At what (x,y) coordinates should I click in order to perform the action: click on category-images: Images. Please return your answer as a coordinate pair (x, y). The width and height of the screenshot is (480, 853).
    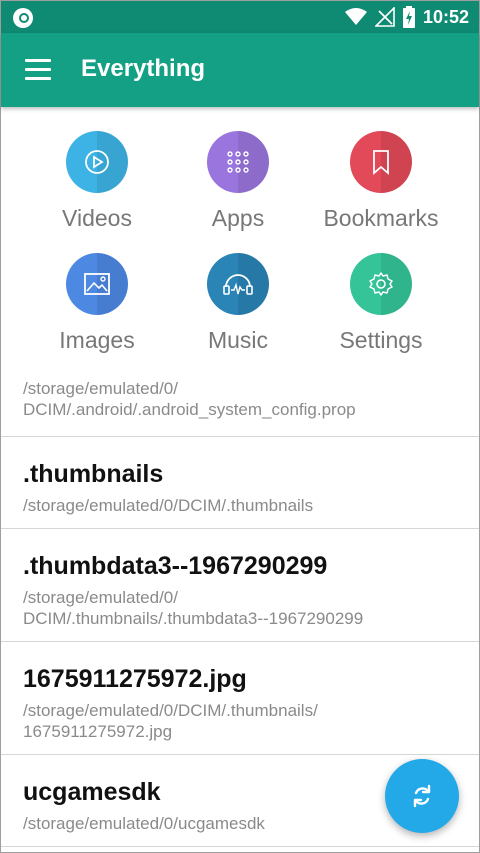
    Looking at the image, I should click on (97, 303).